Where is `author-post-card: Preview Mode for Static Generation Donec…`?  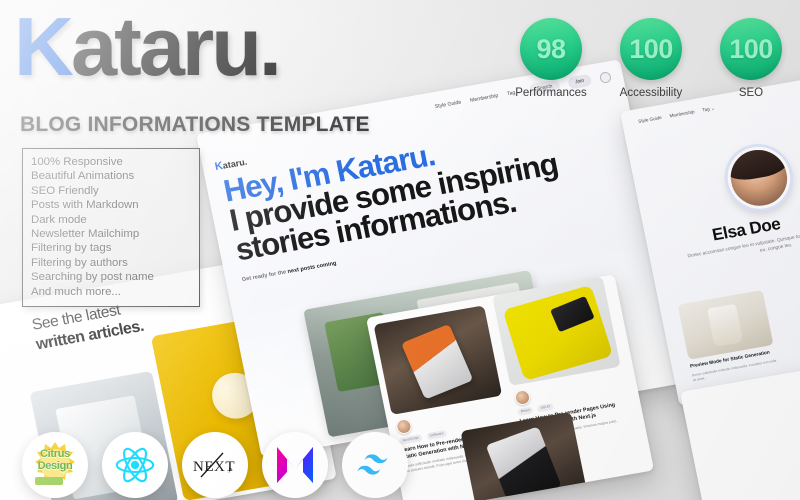
author-post-card: Preview Mode for Static Generation Donec… is located at coordinates (728, 336).